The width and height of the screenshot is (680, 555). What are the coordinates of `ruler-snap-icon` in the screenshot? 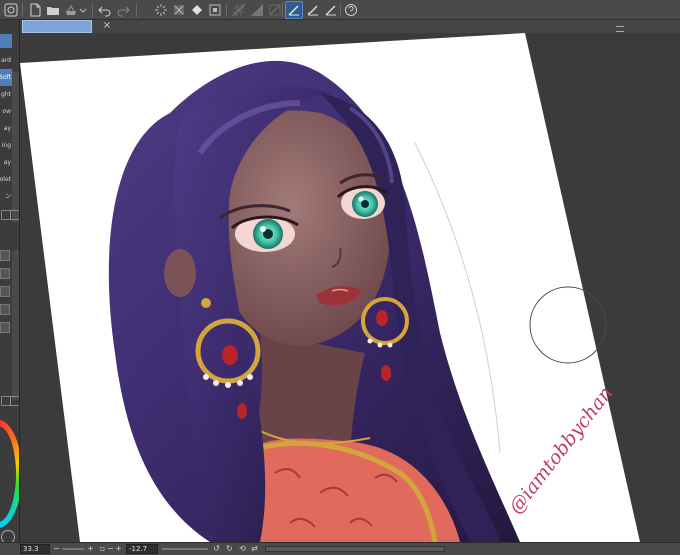 It's located at (331, 10).